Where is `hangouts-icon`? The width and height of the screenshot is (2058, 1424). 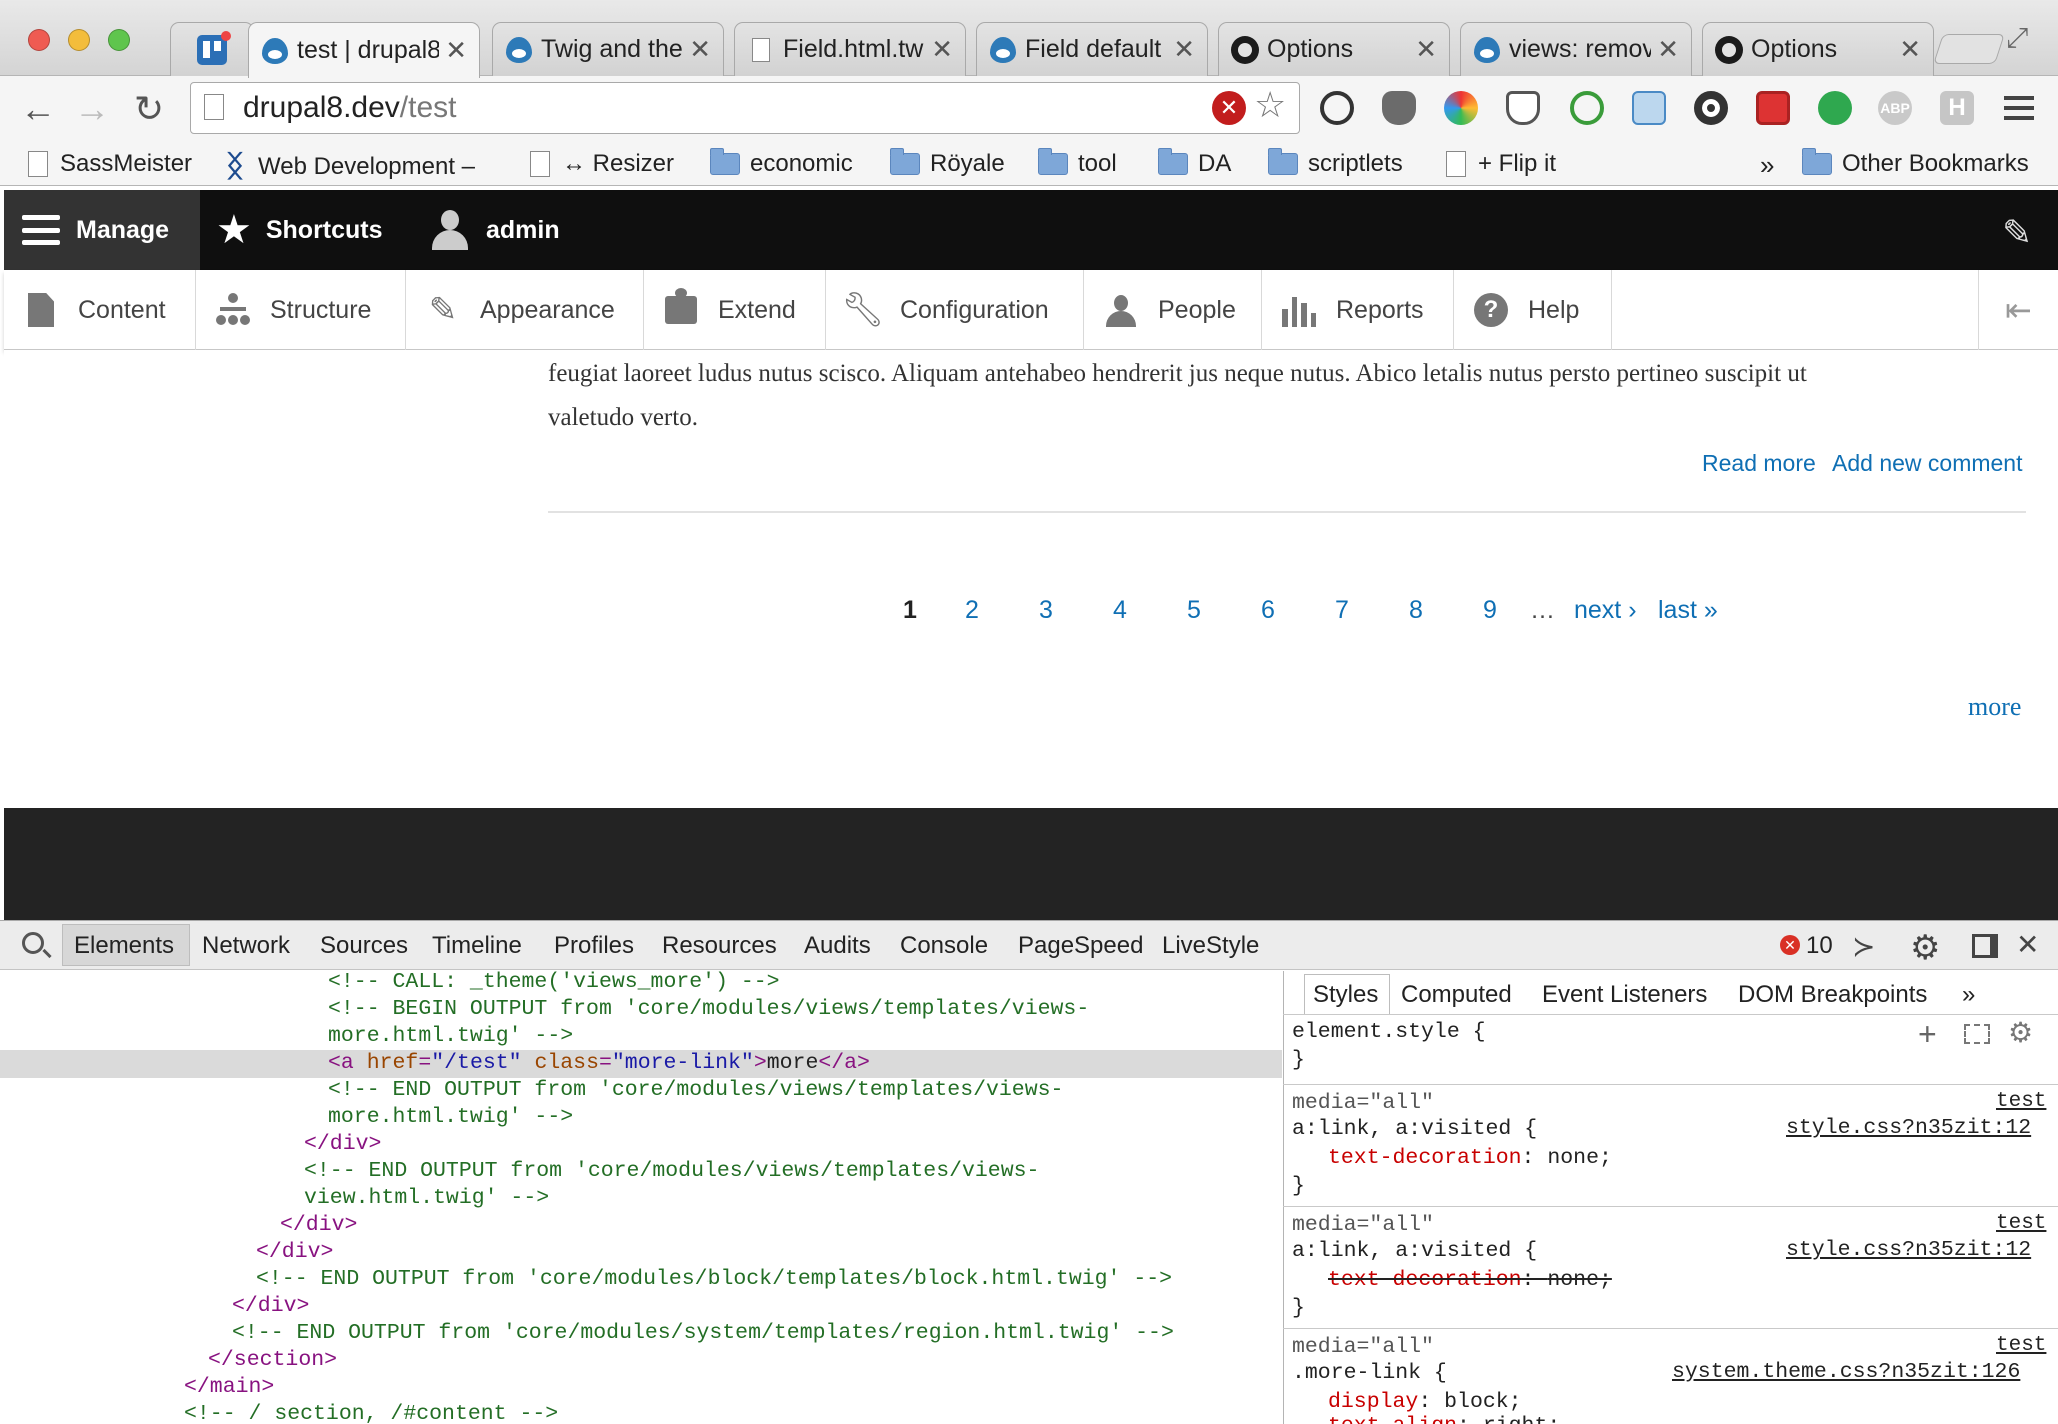 hangouts-icon is located at coordinates (1835, 108).